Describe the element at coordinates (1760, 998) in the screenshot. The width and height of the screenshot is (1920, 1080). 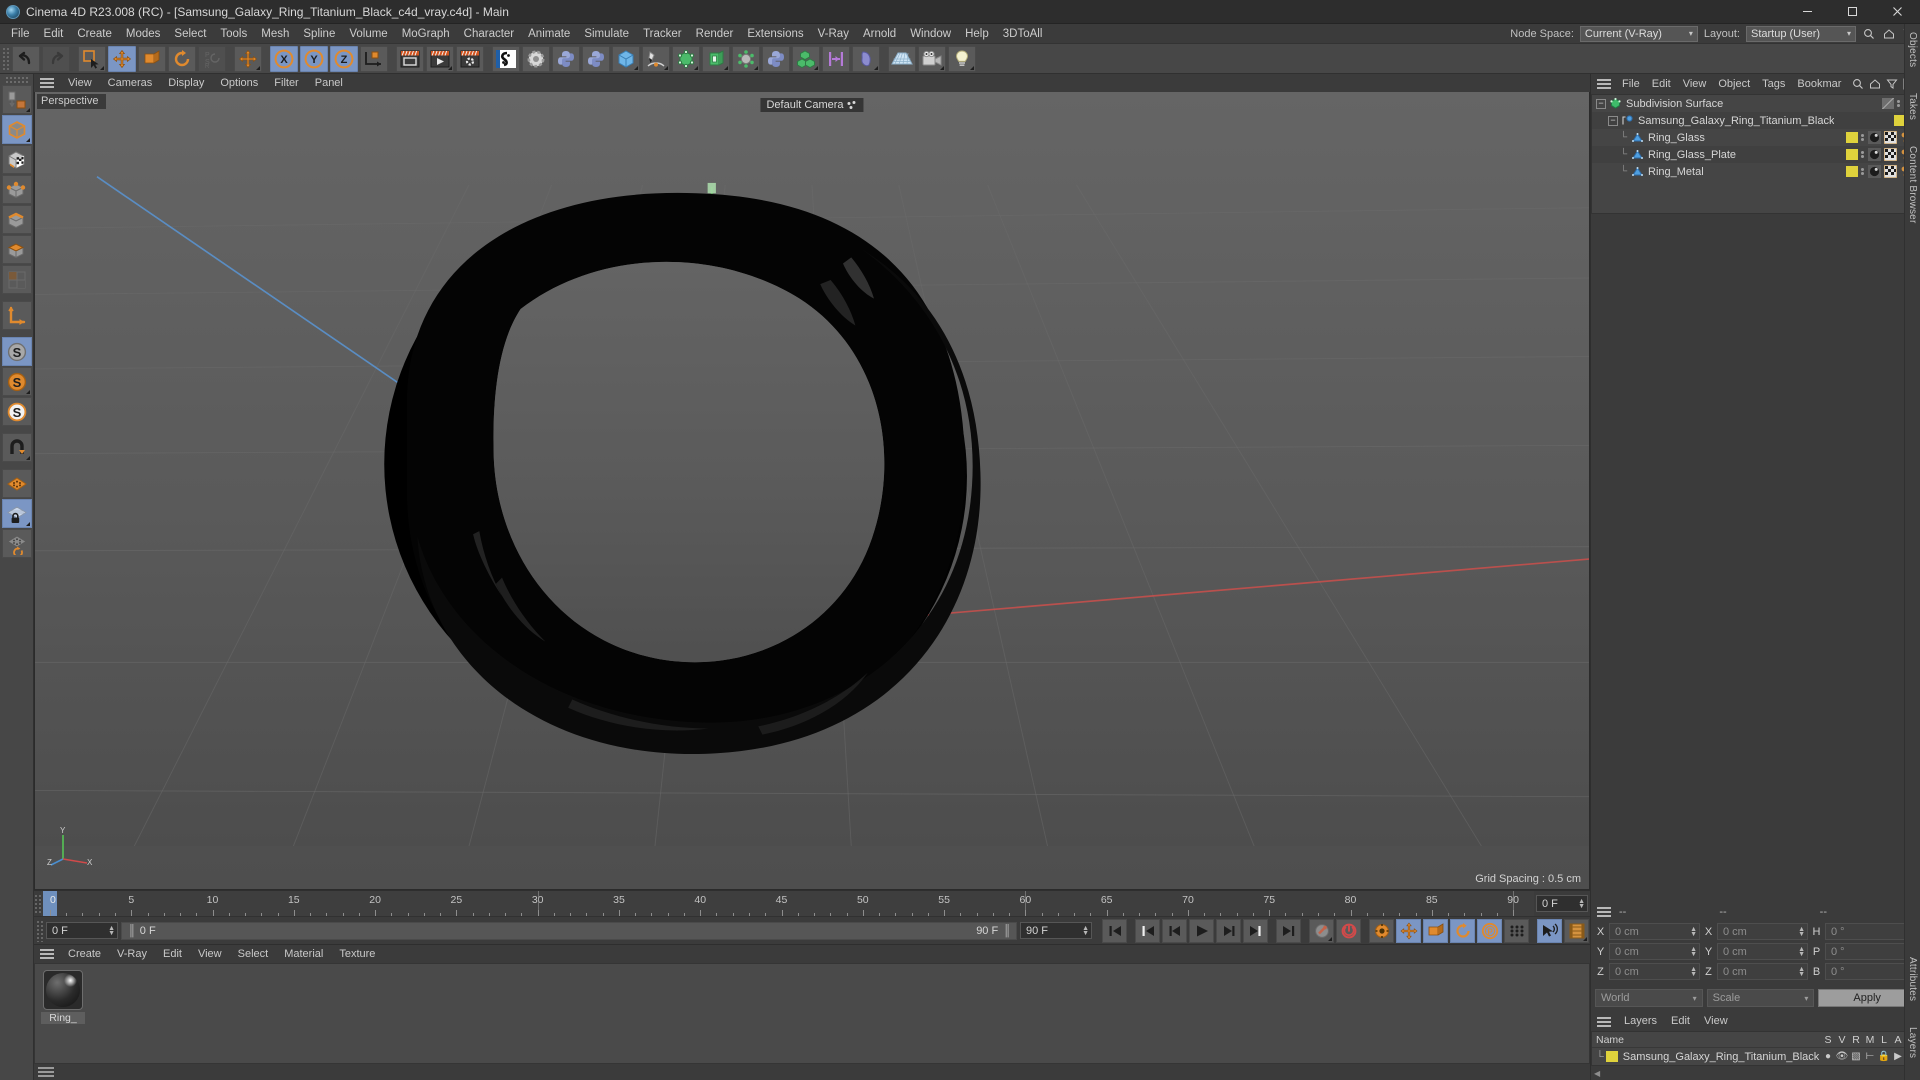
I see `transform-mode-select: Scale ▾` at that location.